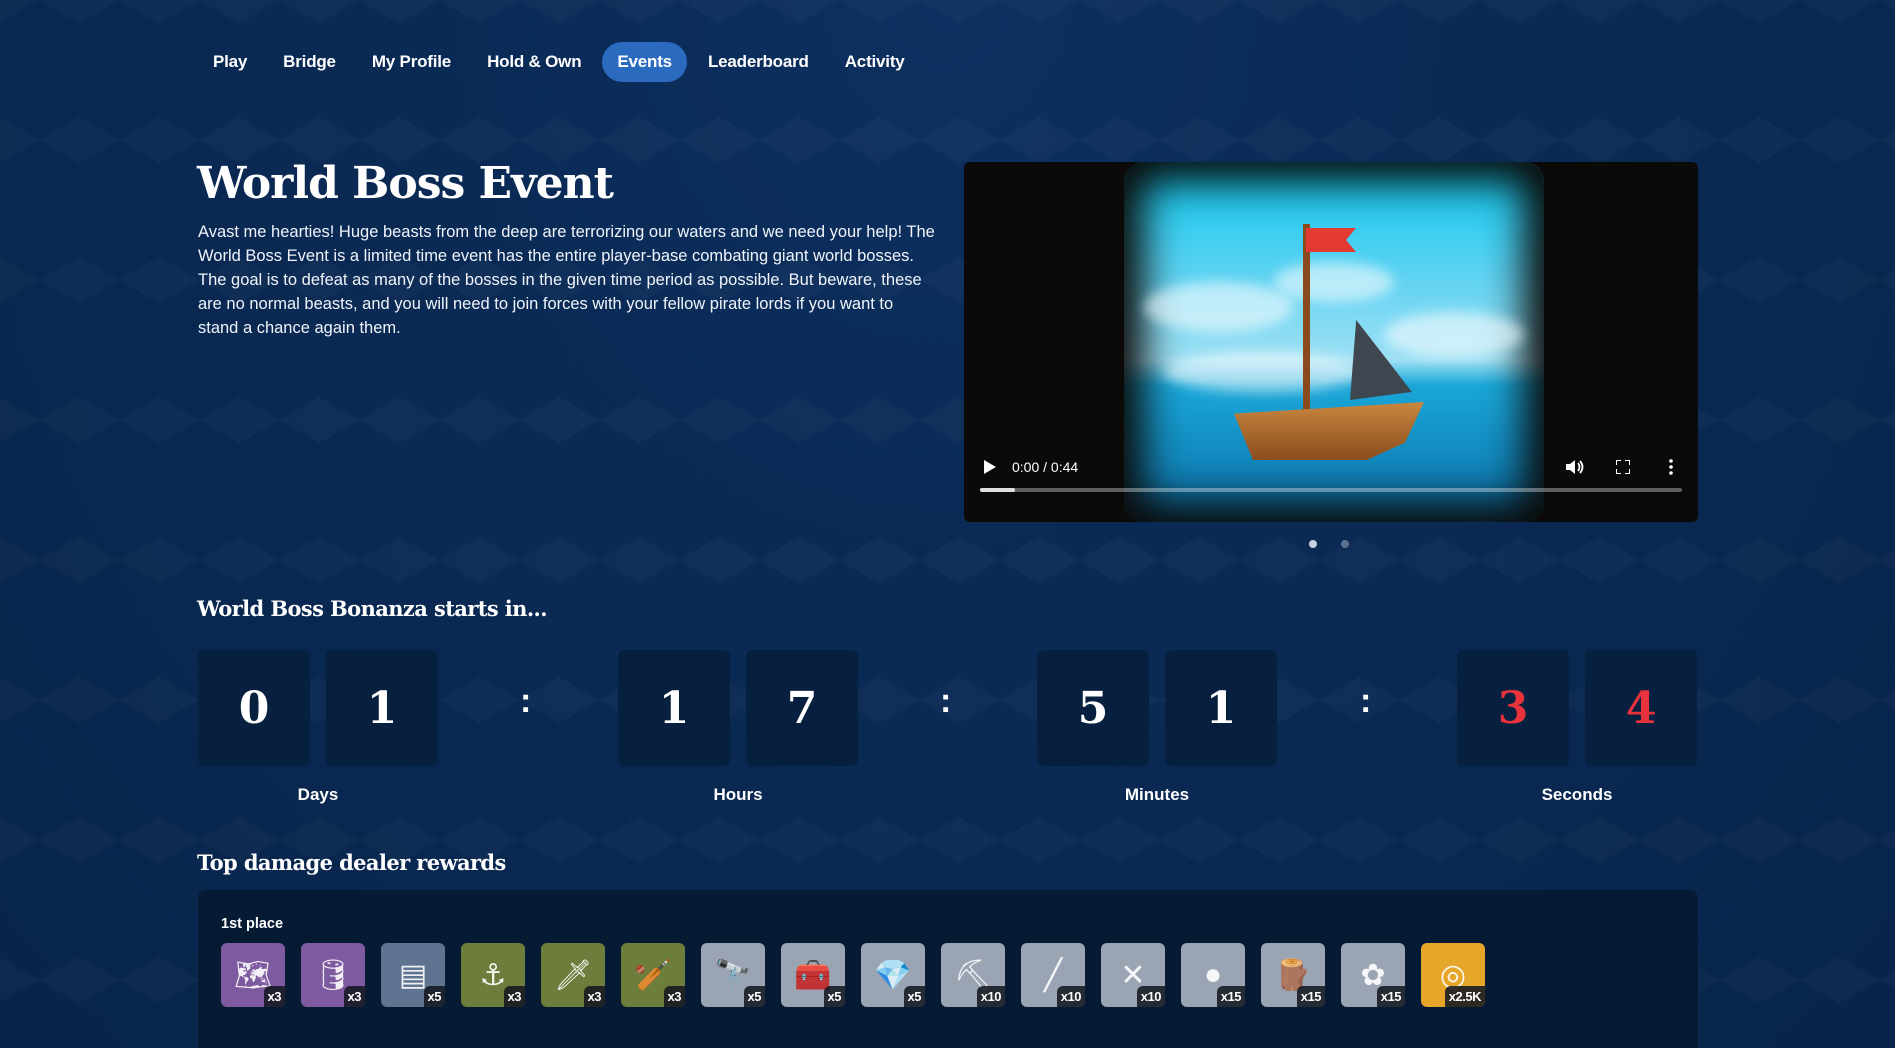 This screenshot has width=1895, height=1048. I want to click on reward-item: ▤ x5, so click(413, 975).